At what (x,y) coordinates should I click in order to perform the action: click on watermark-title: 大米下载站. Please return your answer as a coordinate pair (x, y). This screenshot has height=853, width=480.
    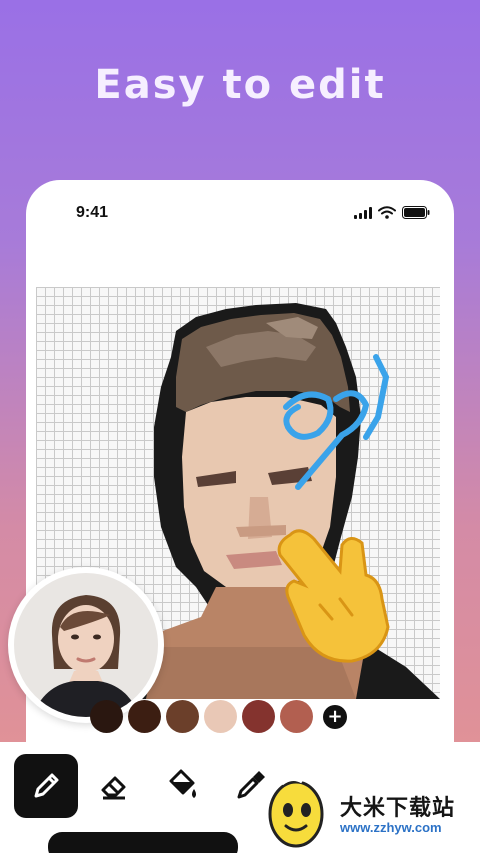
    Looking at the image, I should click on (398, 808).